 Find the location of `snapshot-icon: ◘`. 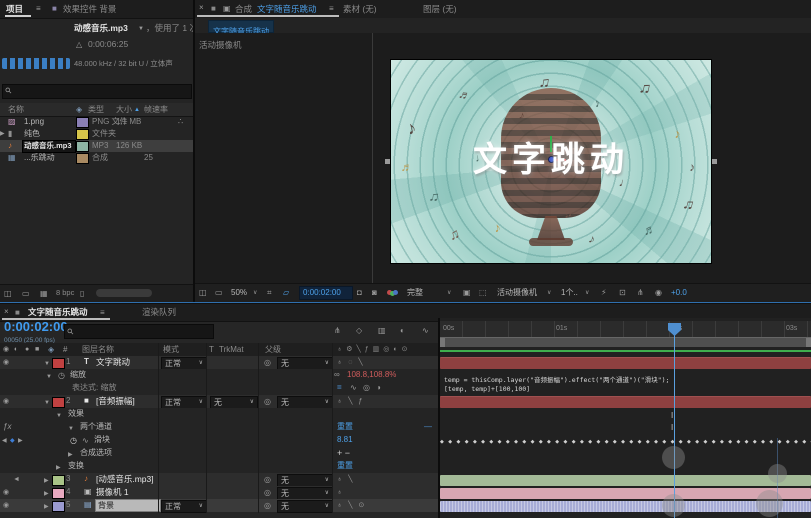

snapshot-icon: ◘ is located at coordinates (359, 293).